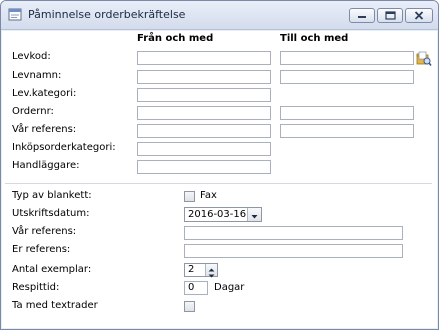 The height and width of the screenshot is (330, 439). I want to click on levnamn-from-input, so click(204, 77).